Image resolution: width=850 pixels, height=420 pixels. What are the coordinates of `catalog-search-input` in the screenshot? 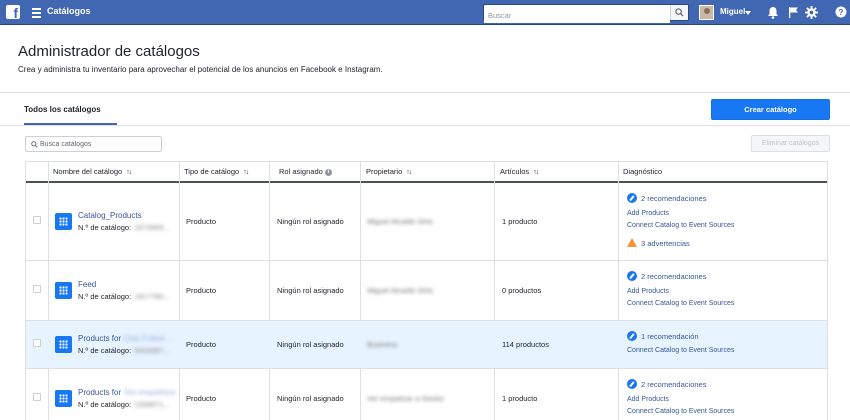 It's located at (100, 144).